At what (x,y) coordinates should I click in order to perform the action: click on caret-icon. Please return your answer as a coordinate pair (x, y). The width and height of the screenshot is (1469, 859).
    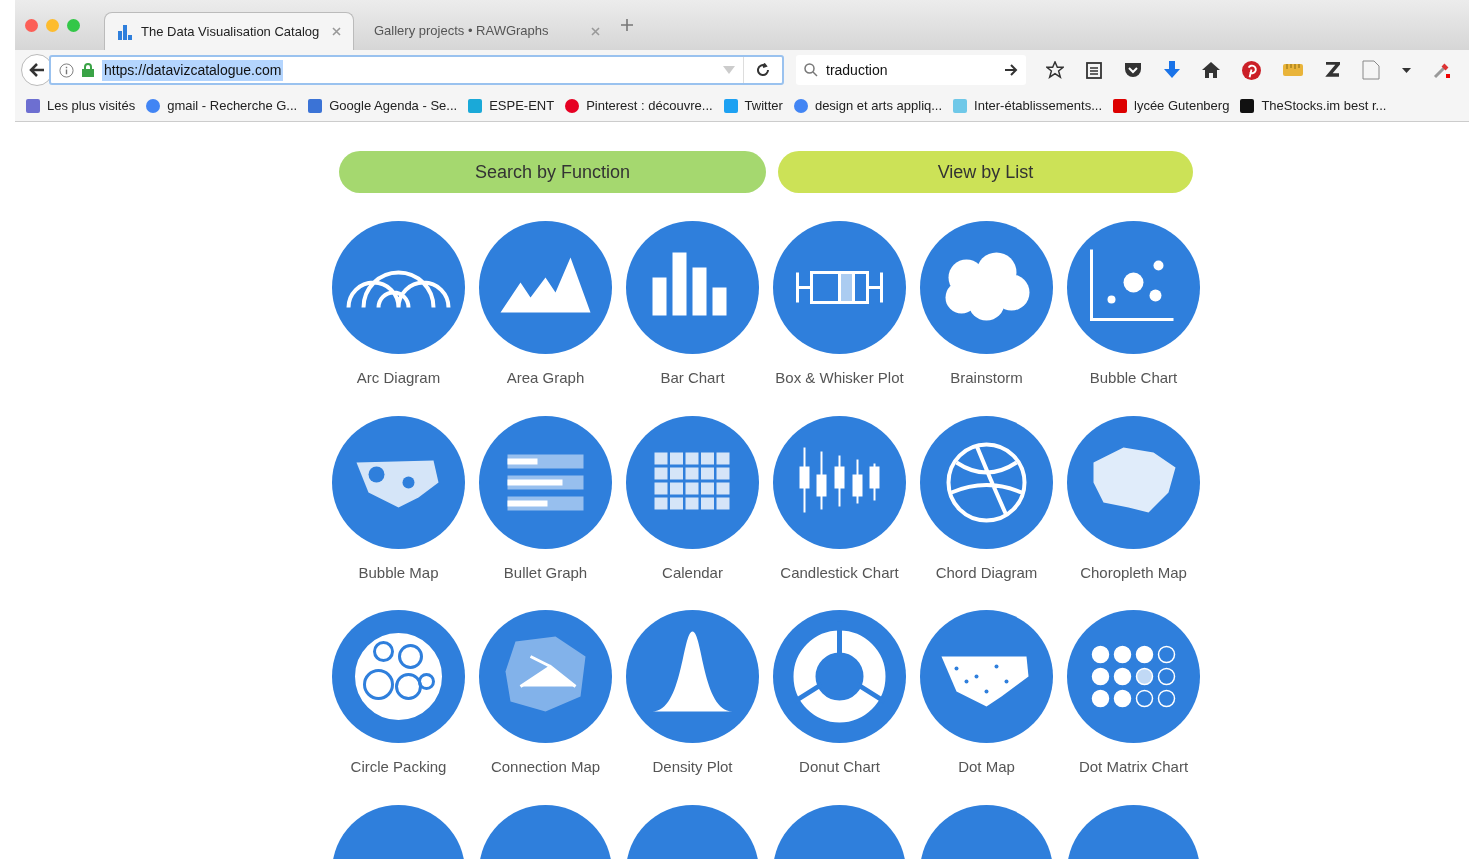
    Looking at the image, I should click on (1406, 70).